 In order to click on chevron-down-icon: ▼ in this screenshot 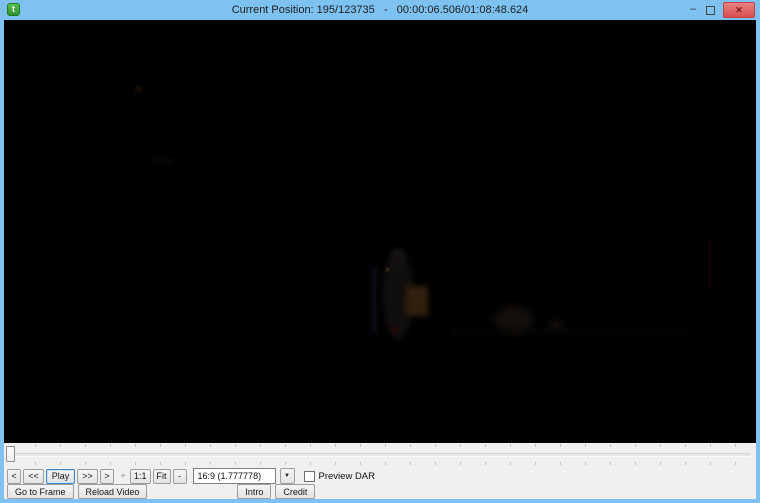, I will do `click(287, 476)`.